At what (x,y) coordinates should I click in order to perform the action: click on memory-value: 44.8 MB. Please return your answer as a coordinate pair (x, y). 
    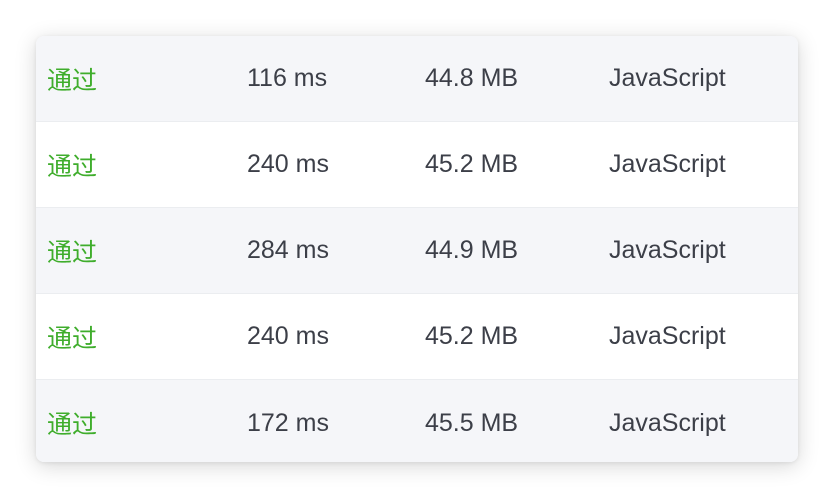
    Looking at the image, I should click on (472, 78).